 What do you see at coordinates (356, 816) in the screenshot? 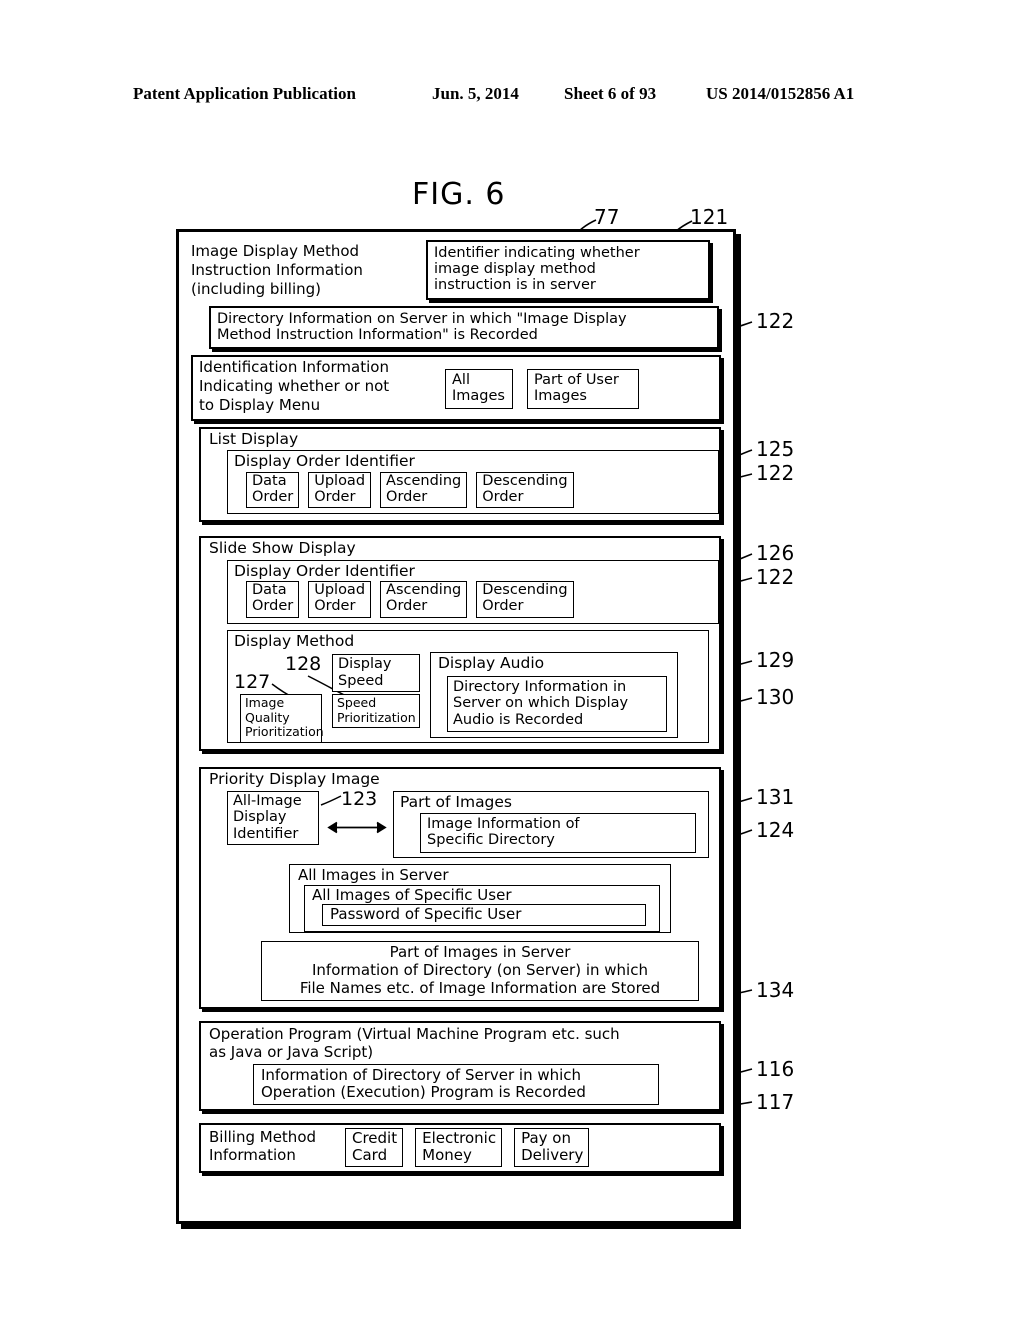
I see `arrow-zone: 123` at bounding box center [356, 816].